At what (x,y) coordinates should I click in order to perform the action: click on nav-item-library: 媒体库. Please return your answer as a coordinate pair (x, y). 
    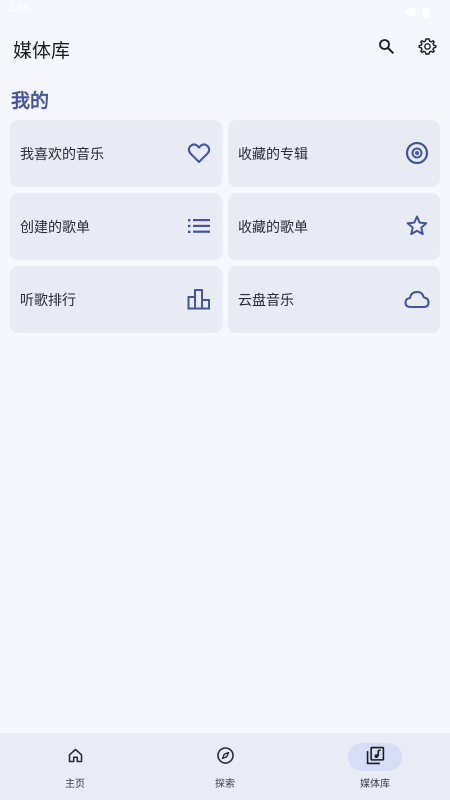
    Looking at the image, I should click on (375, 766).